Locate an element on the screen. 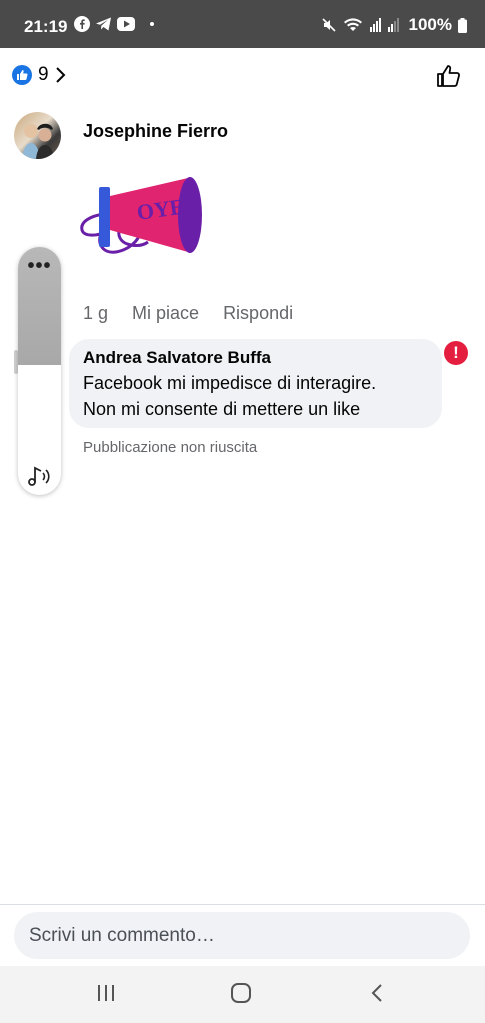 This screenshot has height=1023, width=485. comment-input is located at coordinates (242, 935).